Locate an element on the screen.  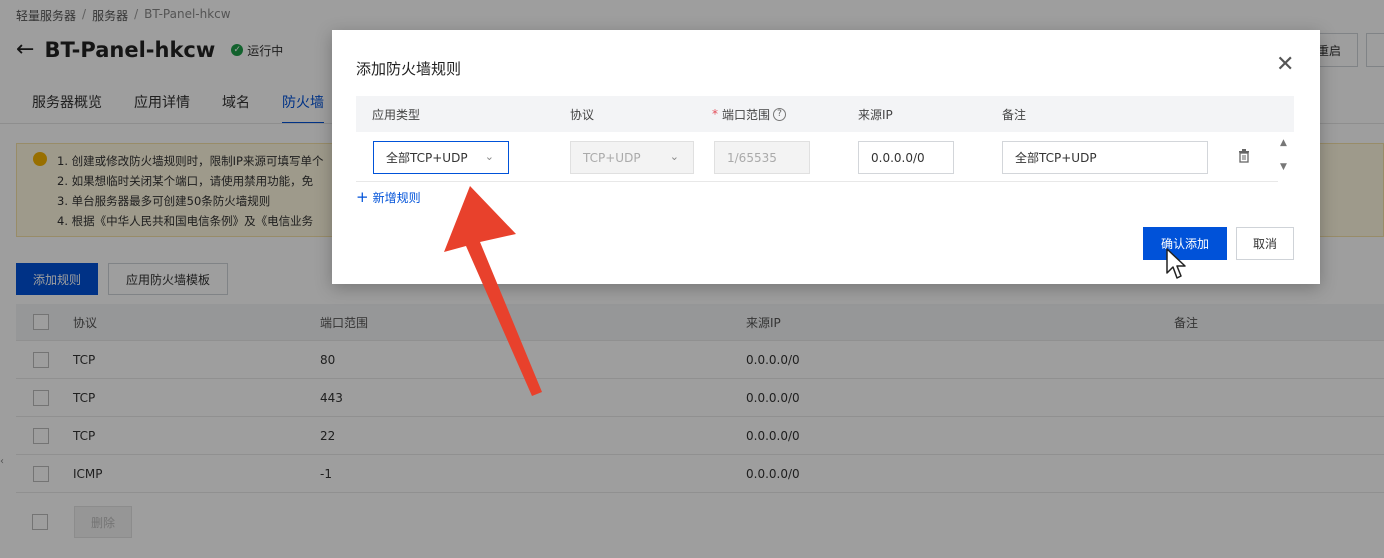
rule-table-header: 应用类型 协议 * 端口范围 ? 来源IP 备注 is located at coordinates (825, 114).